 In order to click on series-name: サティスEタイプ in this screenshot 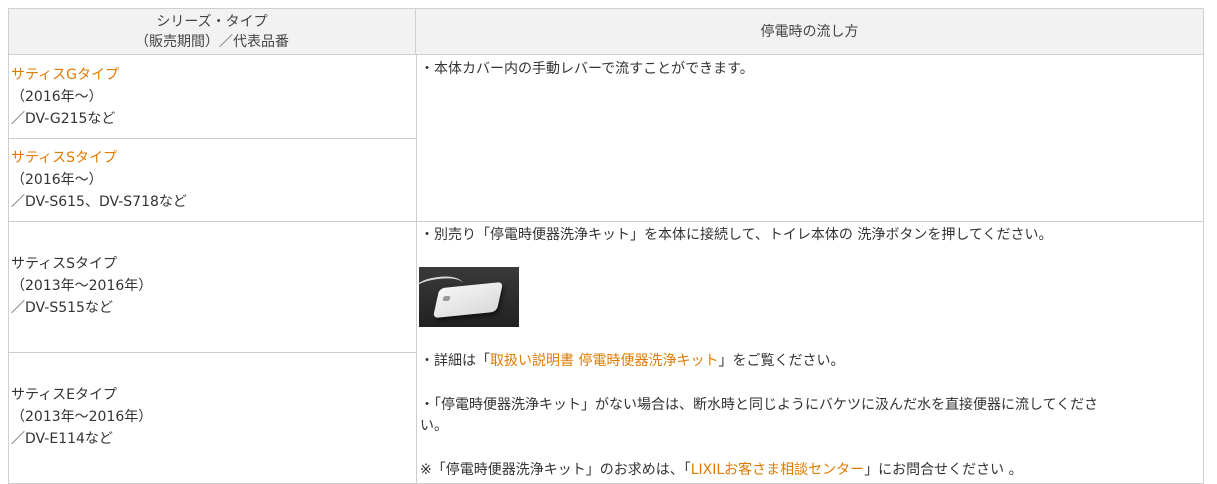, I will do `click(64, 395)`.